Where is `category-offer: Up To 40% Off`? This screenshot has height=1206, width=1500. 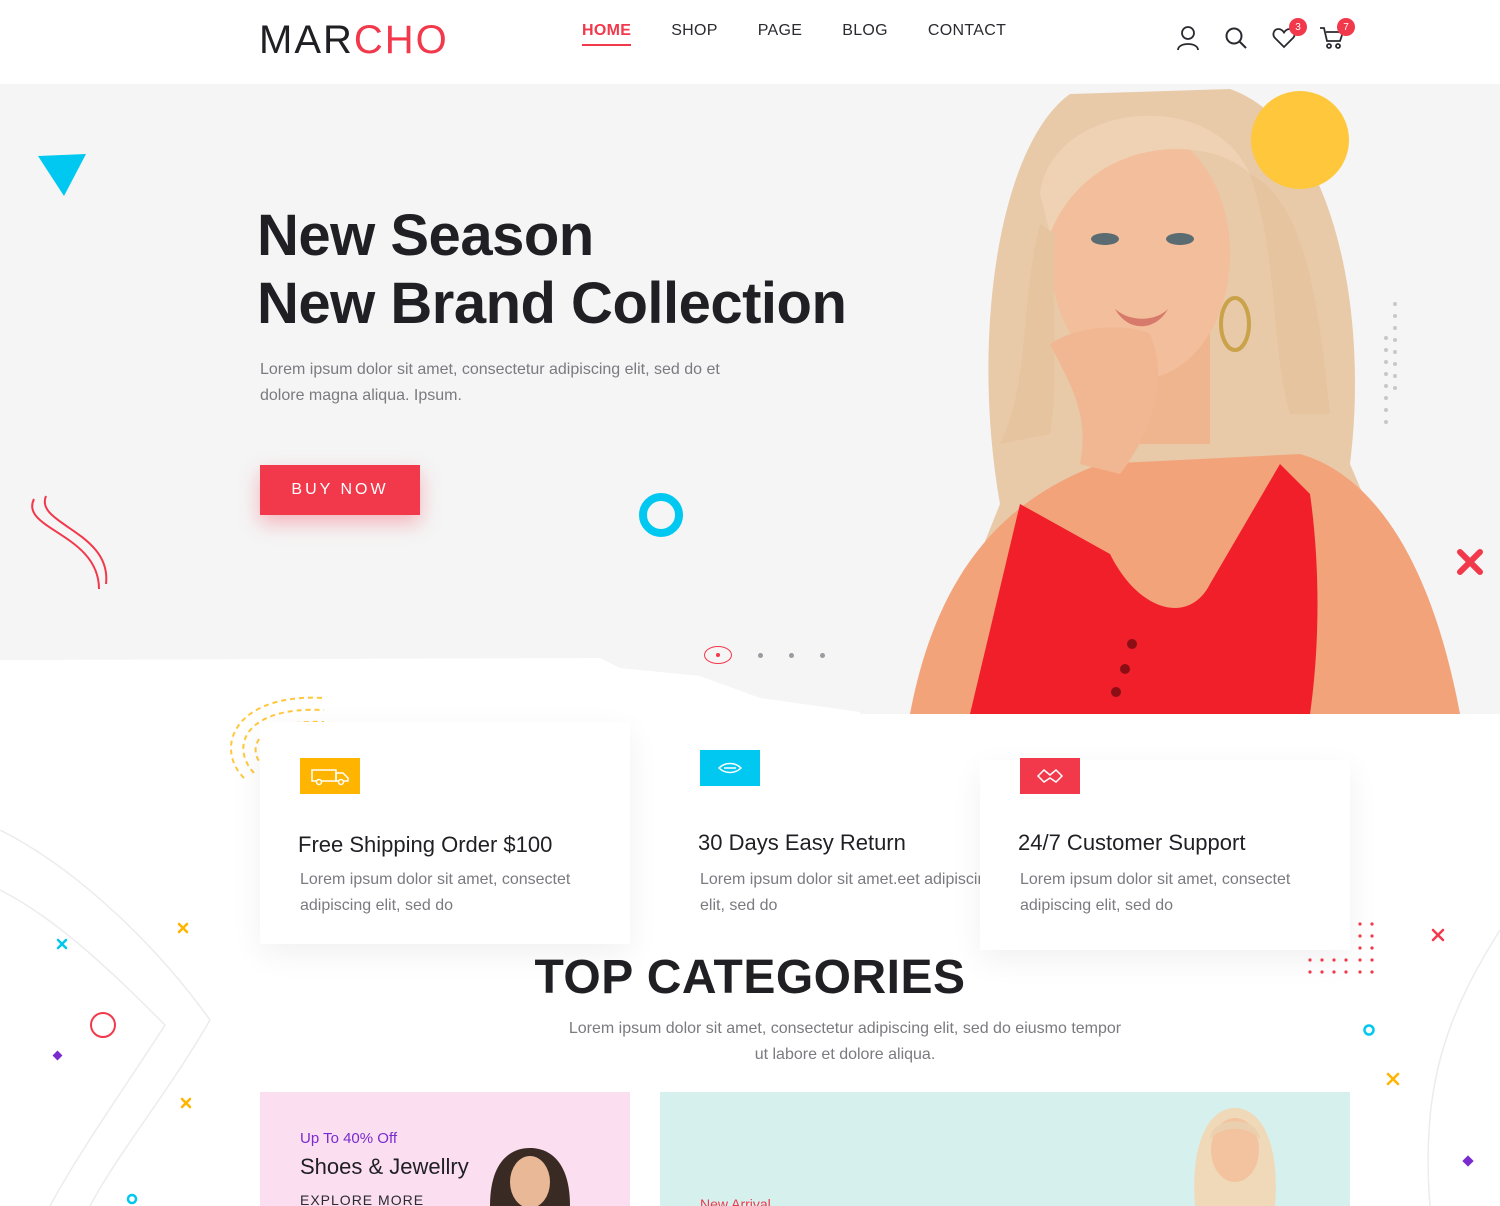 category-offer: Up To 40% Off is located at coordinates (349, 1138).